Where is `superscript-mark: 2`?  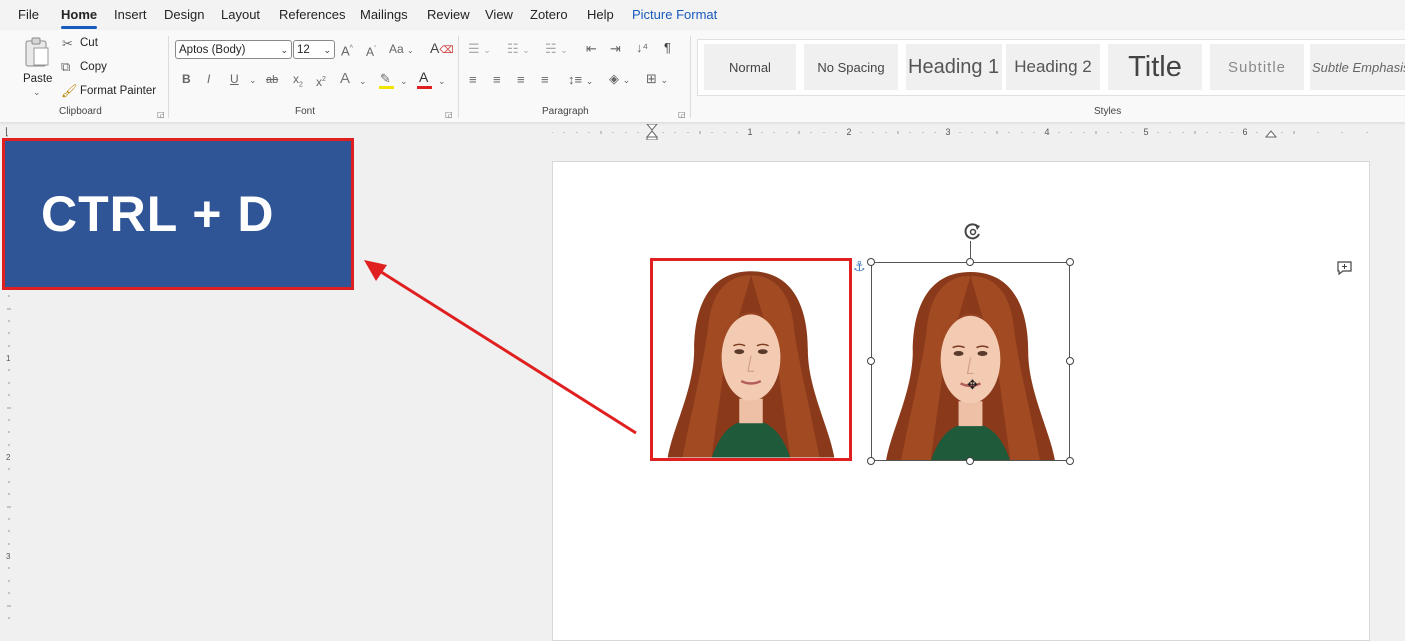 superscript-mark: 2 is located at coordinates (324, 79).